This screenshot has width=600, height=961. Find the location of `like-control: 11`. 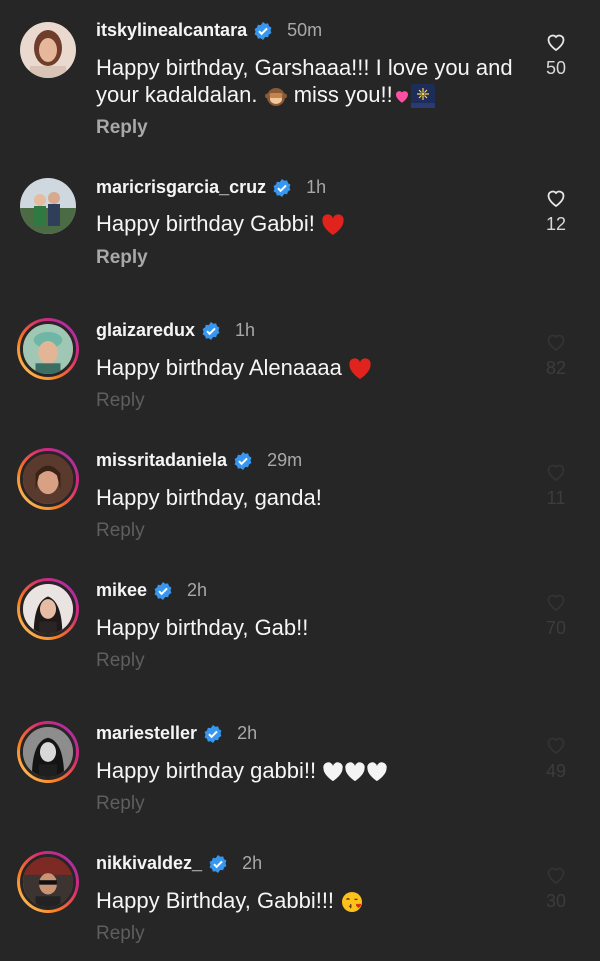

like-control: 11 is located at coordinates (556, 484).